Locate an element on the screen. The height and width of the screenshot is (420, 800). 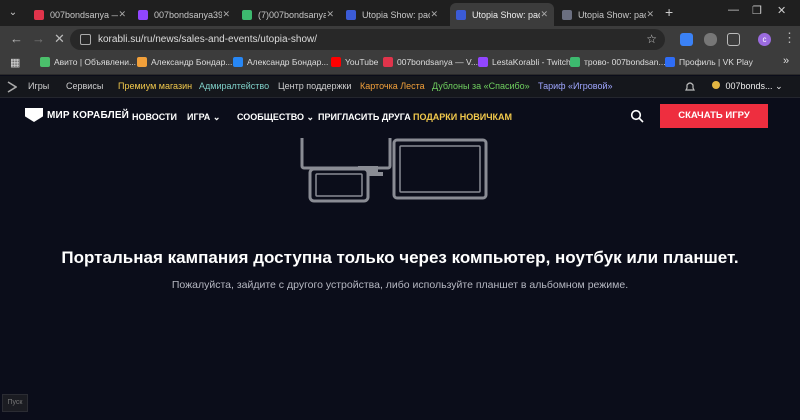
lesta-logo-icon is located at coordinates (12, 87).